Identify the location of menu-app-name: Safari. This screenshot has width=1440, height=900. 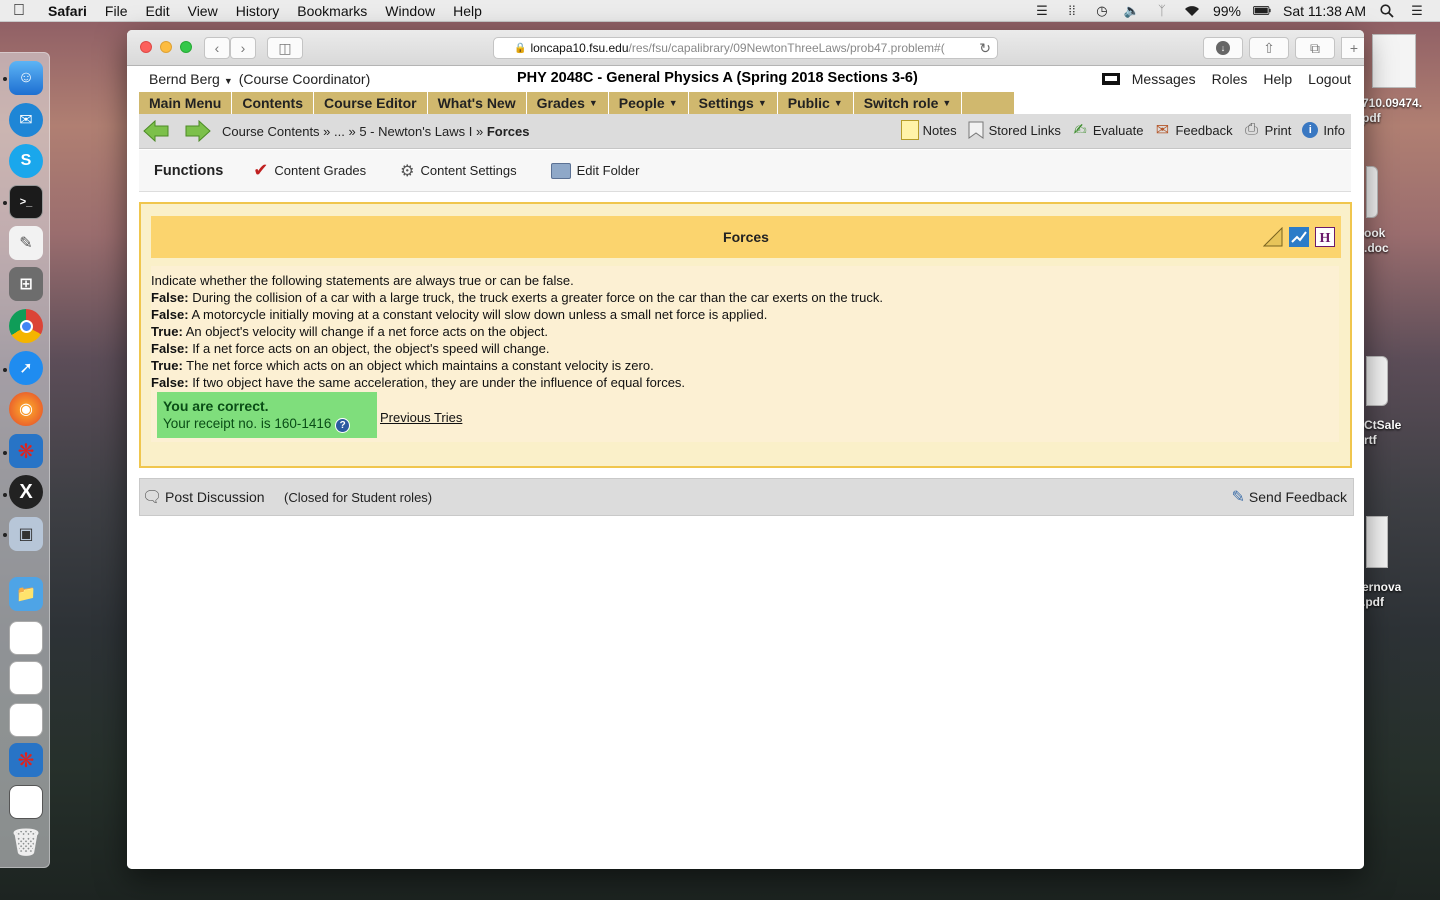
(67, 11).